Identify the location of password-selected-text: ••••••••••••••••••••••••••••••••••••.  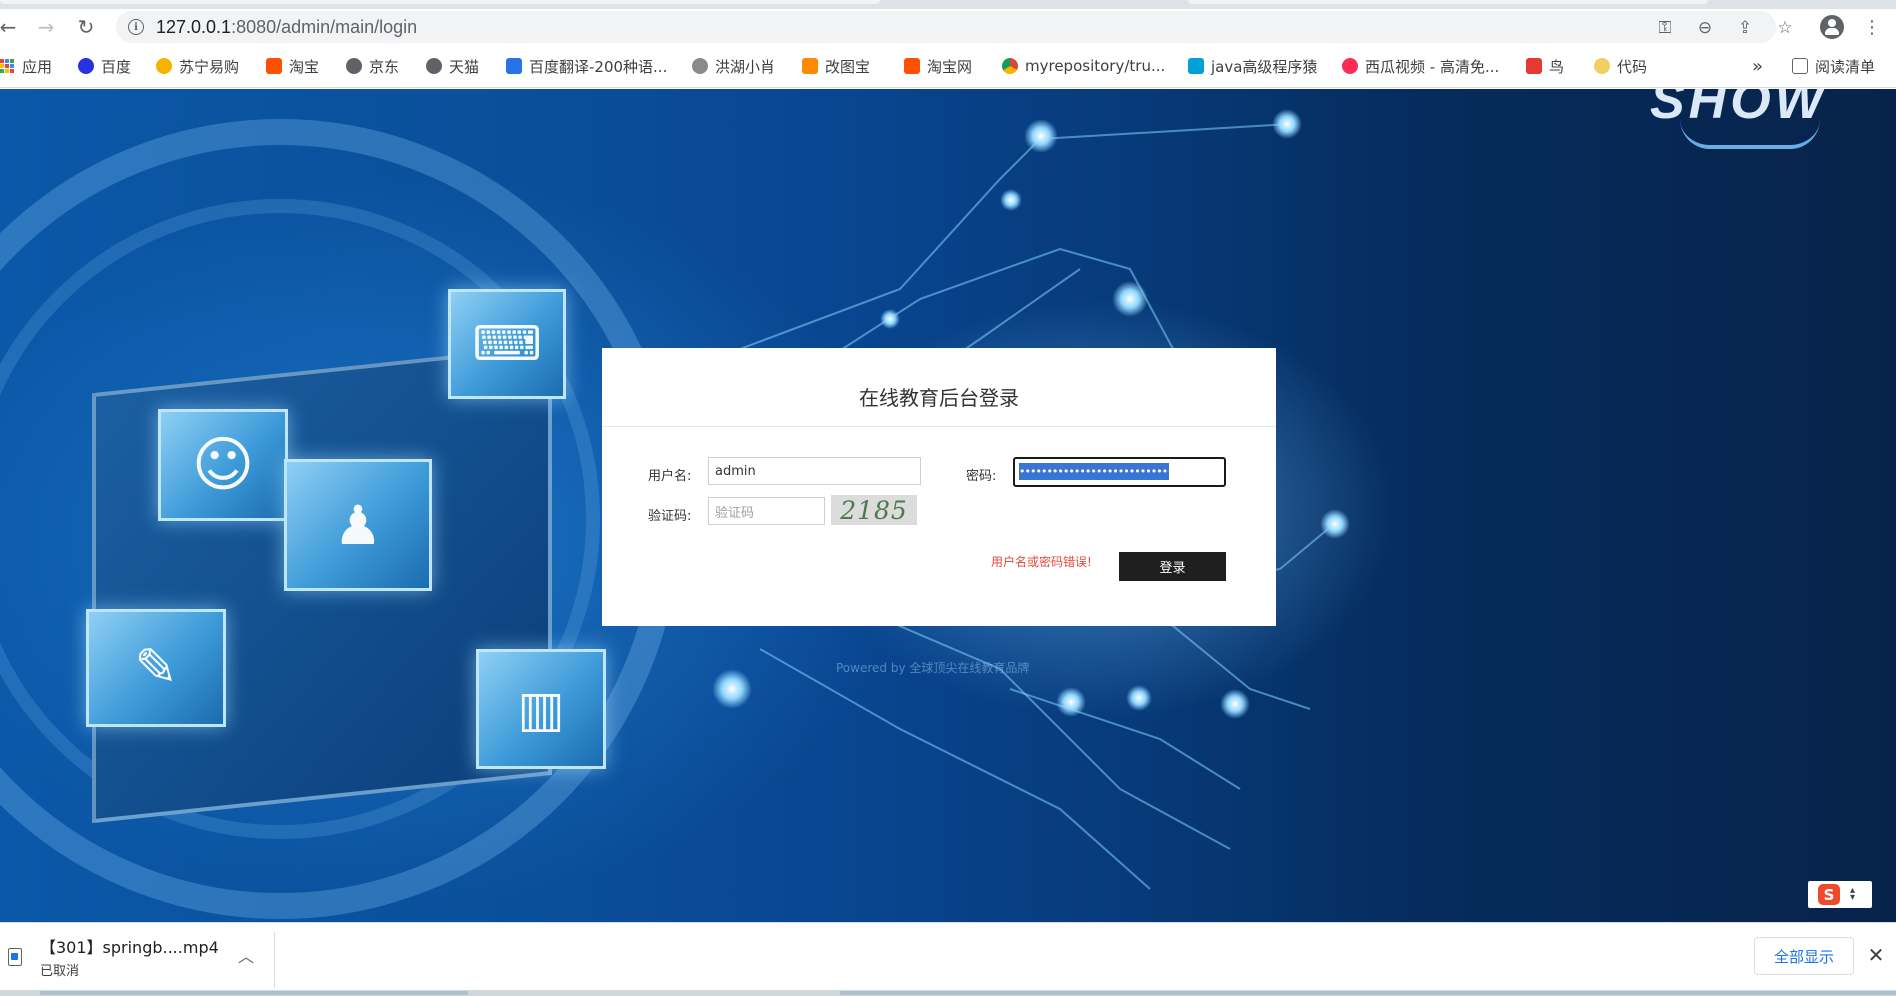
(1094, 471).